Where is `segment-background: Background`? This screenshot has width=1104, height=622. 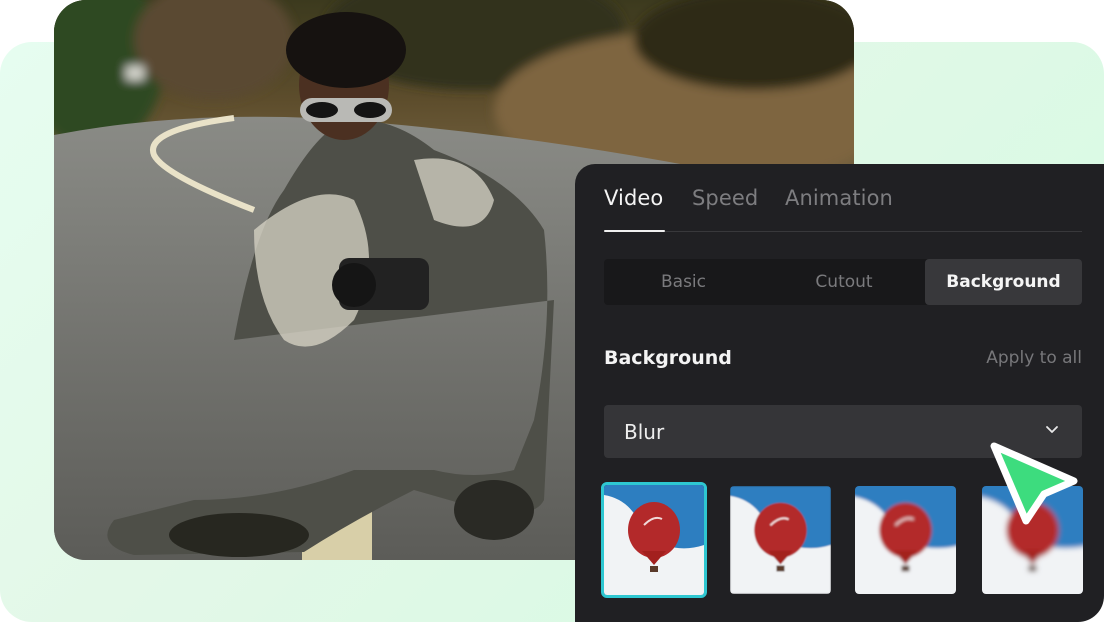 segment-background: Background is located at coordinates (1003, 282).